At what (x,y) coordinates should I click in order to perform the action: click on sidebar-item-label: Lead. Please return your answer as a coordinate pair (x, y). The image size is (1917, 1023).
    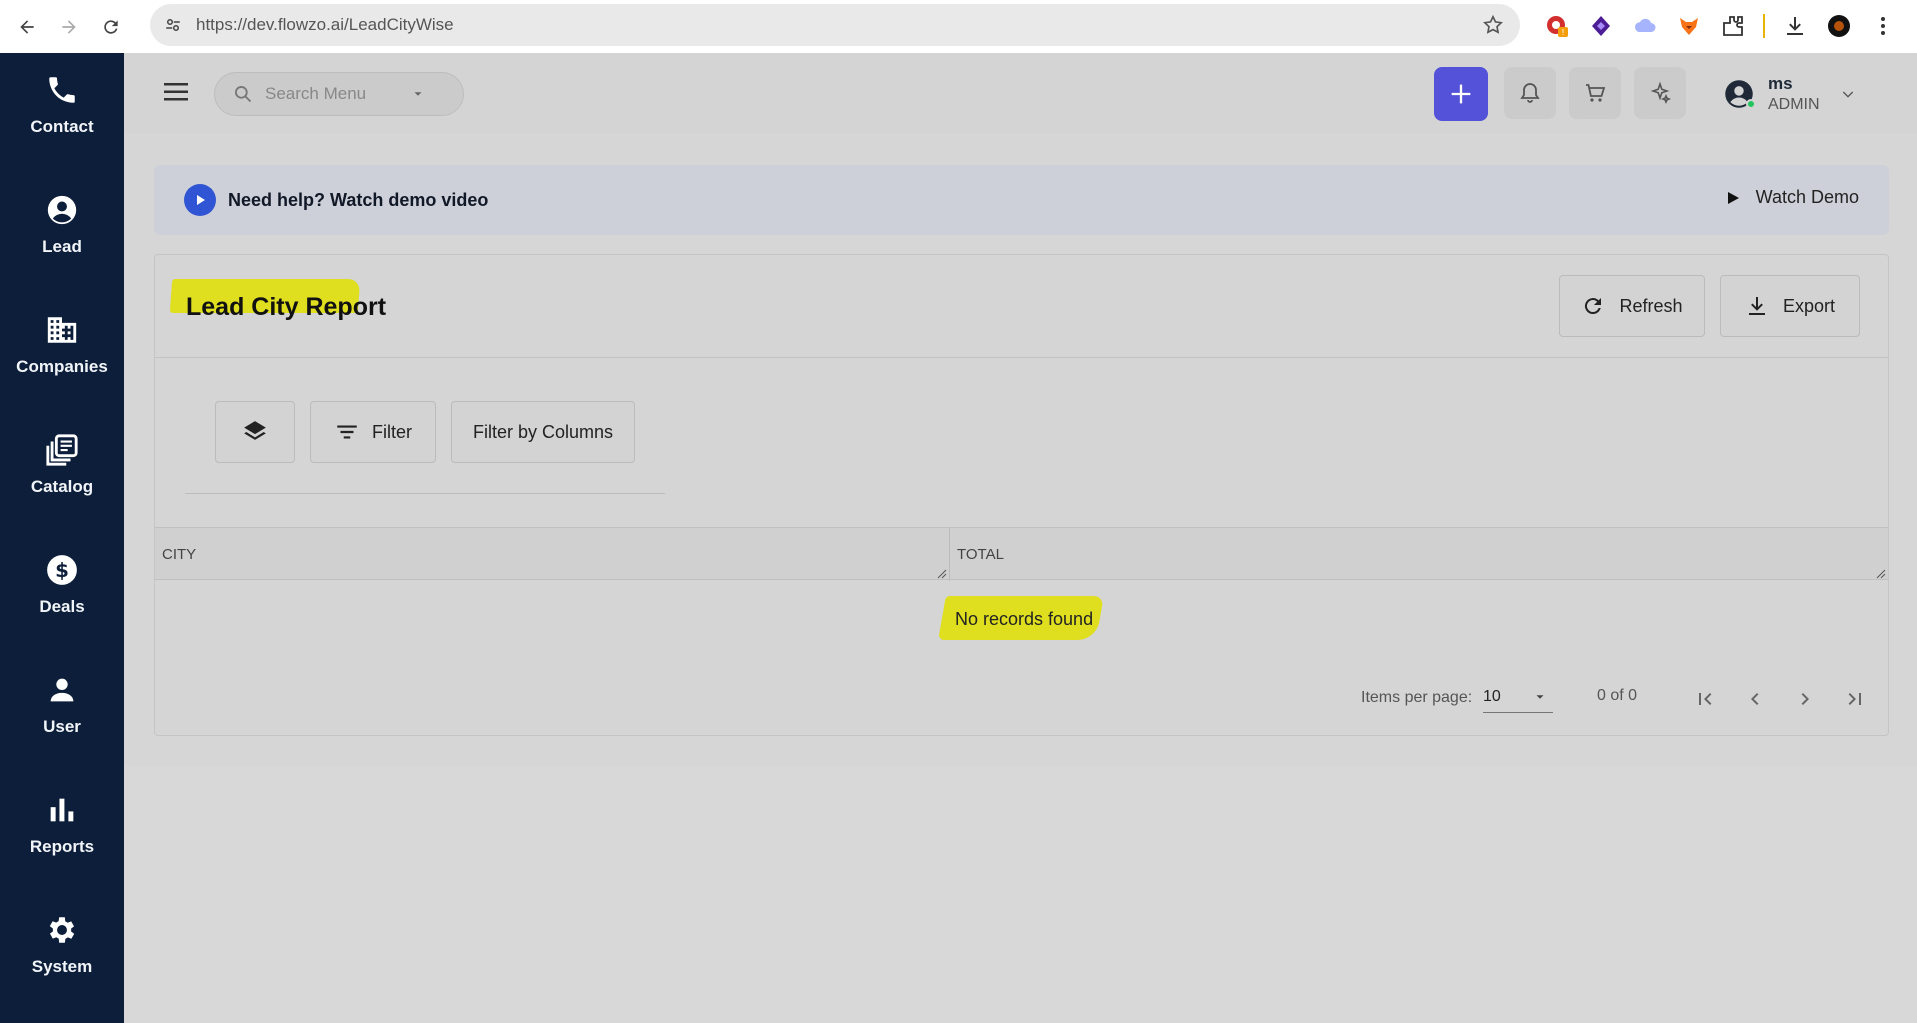
    Looking at the image, I should click on (62, 246).